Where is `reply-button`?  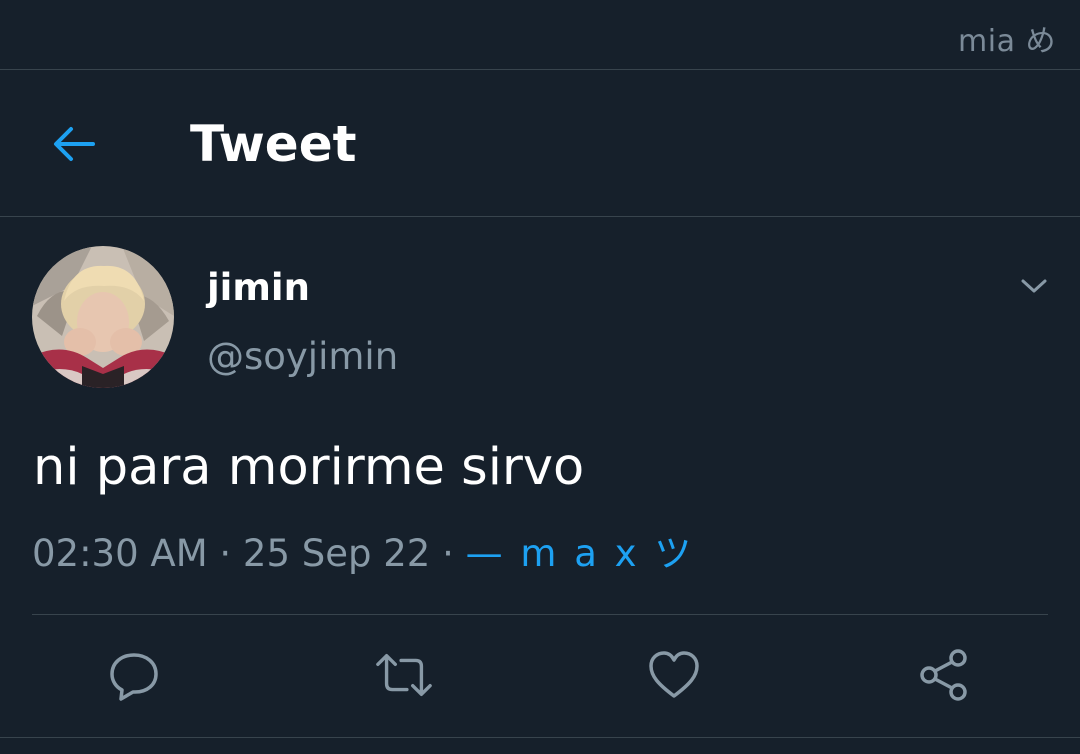 reply-button is located at coordinates (134, 675).